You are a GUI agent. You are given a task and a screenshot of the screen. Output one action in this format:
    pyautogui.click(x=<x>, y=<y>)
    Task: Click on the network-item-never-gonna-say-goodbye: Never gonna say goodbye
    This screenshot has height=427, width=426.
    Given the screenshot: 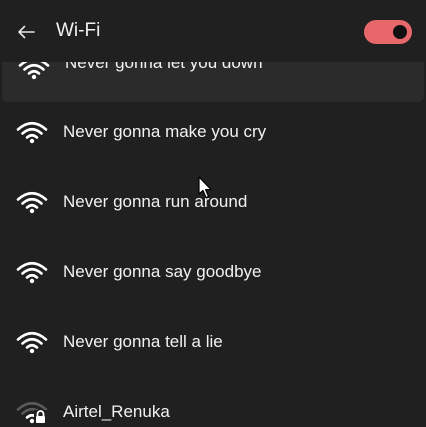 What is the action you would take?
    pyautogui.click(x=213, y=272)
    